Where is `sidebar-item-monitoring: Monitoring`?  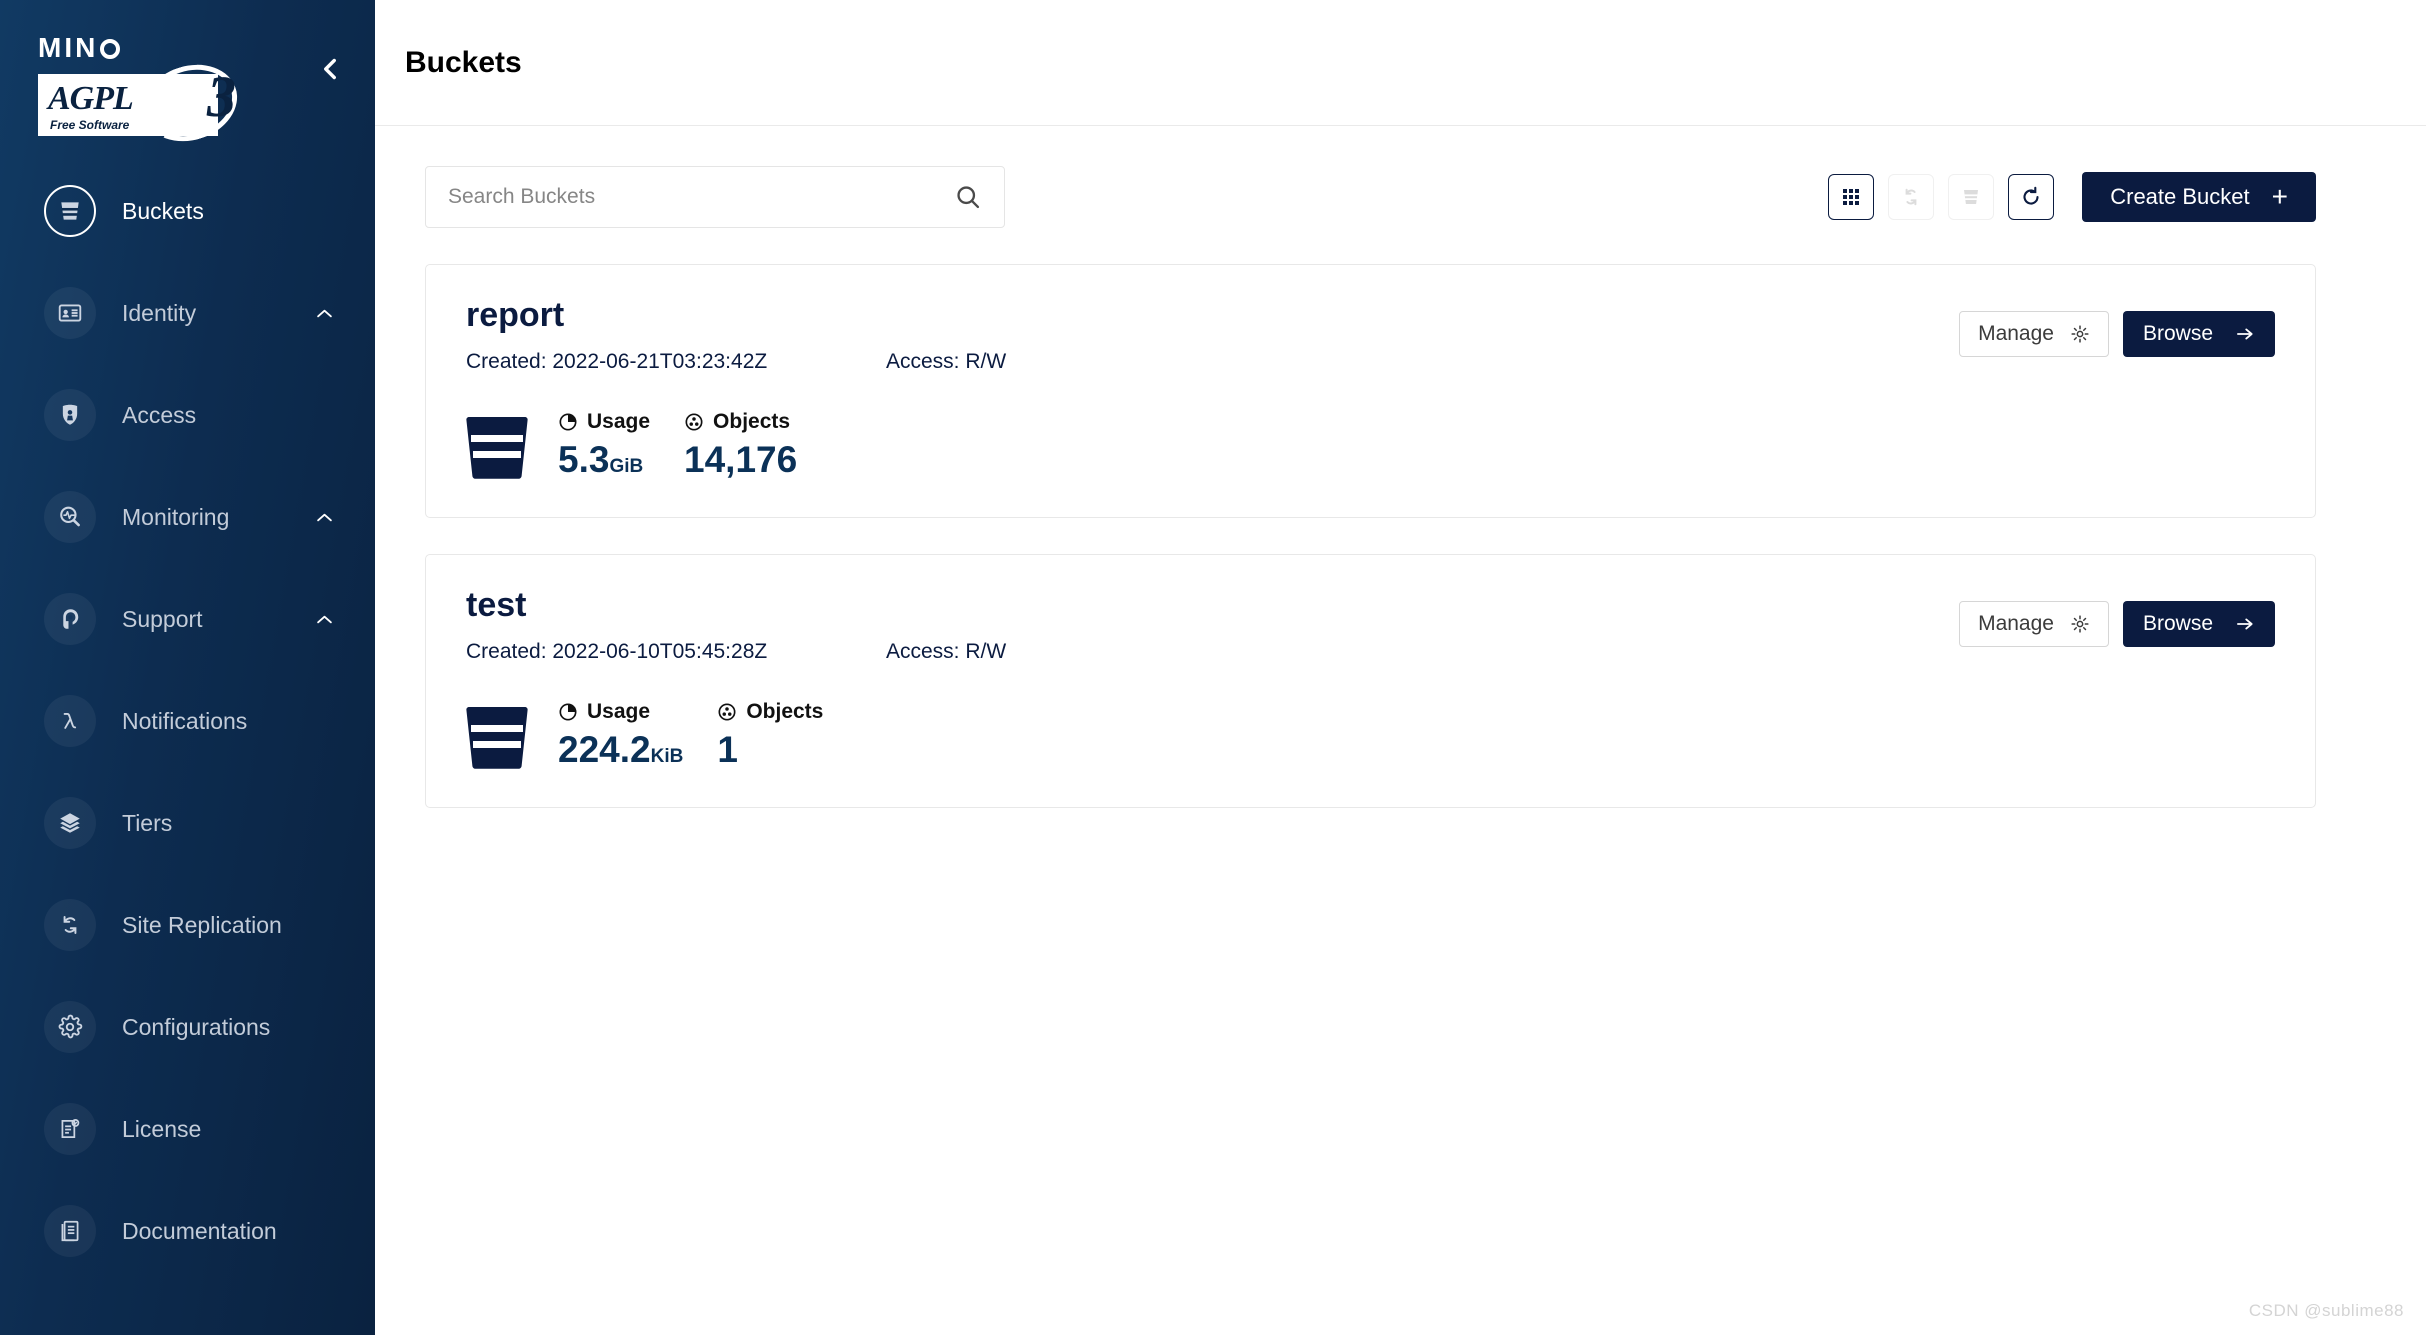 sidebar-item-monitoring: Monitoring is located at coordinates (187, 517).